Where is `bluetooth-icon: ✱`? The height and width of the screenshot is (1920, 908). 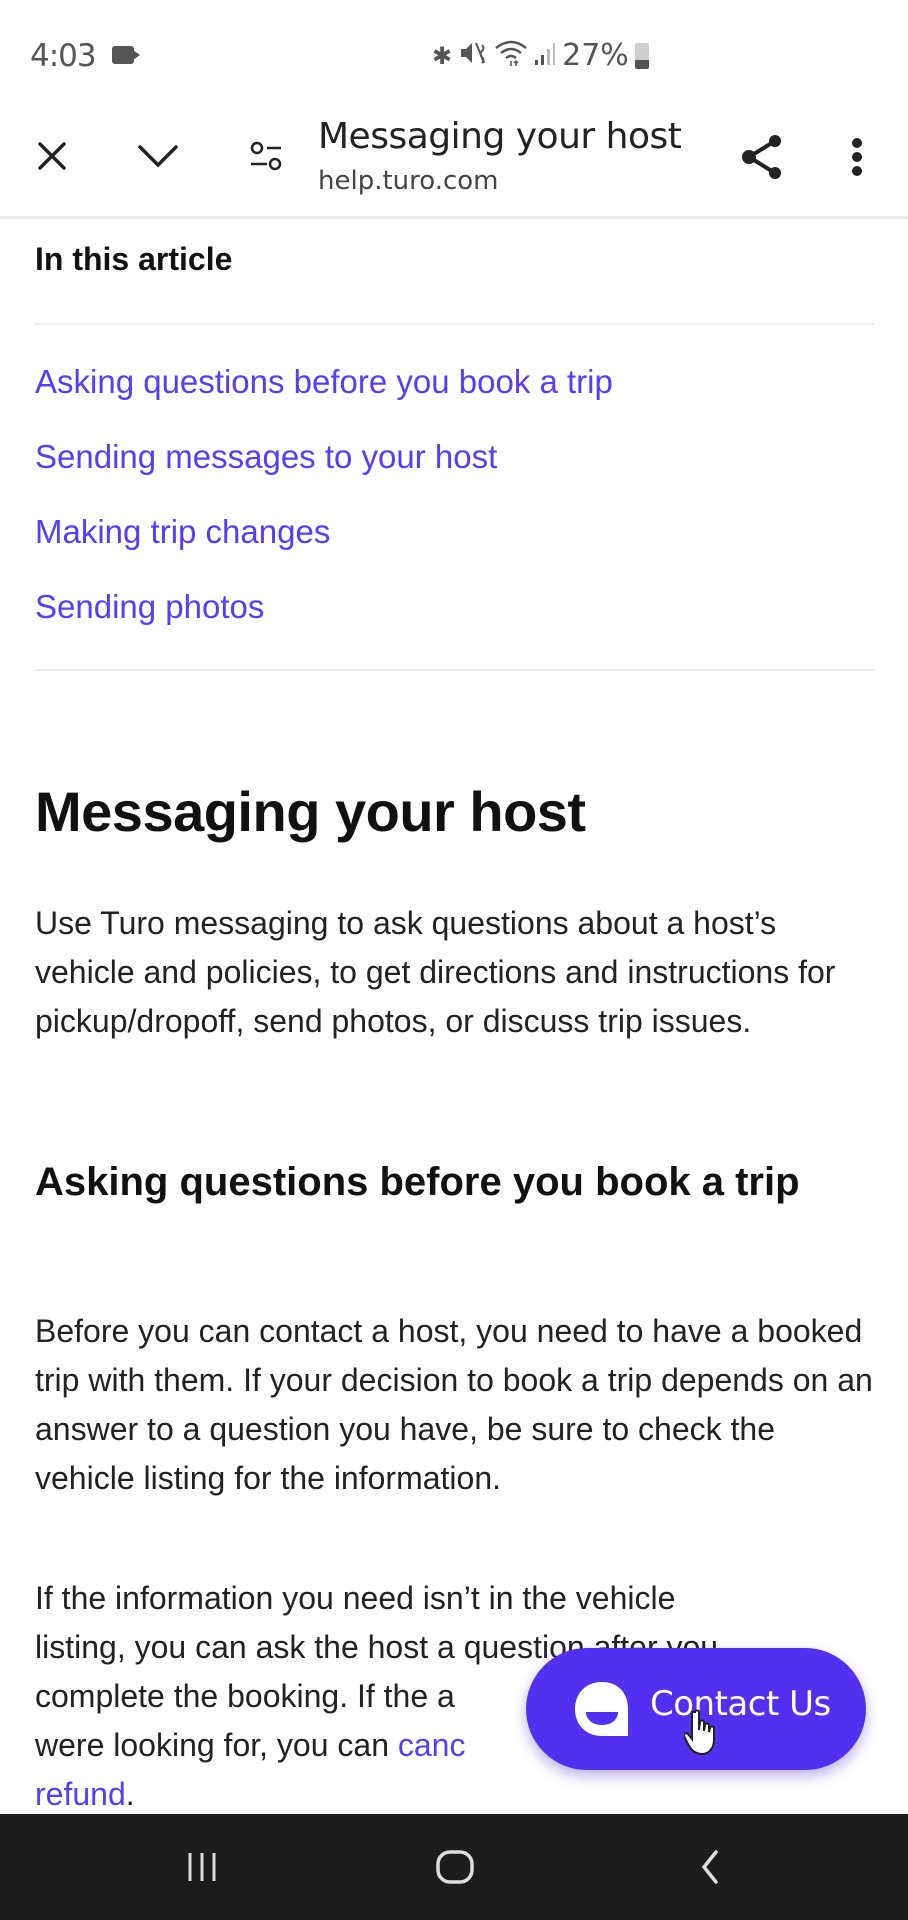
bluetooth-icon: ✱ is located at coordinates (442, 55).